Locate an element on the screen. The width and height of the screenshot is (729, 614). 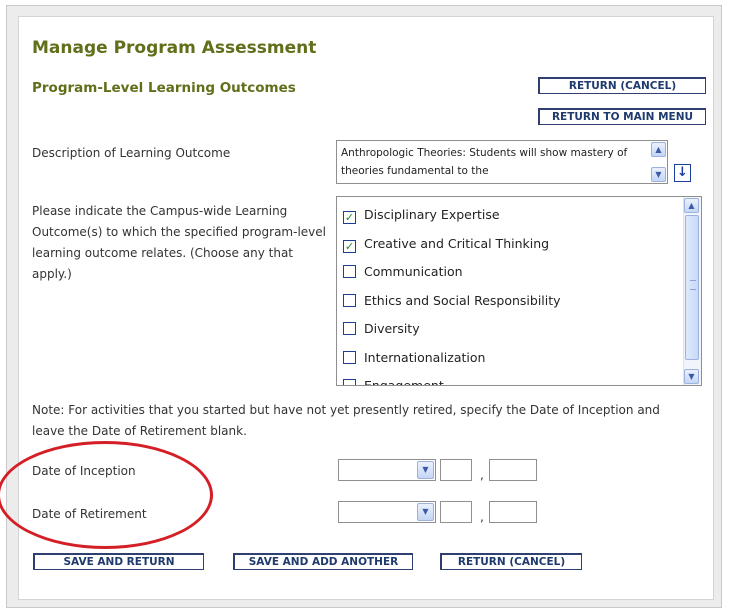
scrollbar-thumb is located at coordinates (692, 287).